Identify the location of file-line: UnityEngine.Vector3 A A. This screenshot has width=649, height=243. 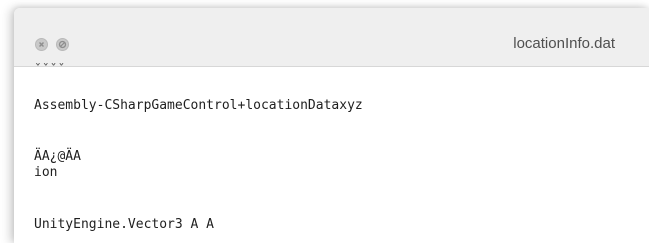
(124, 224).